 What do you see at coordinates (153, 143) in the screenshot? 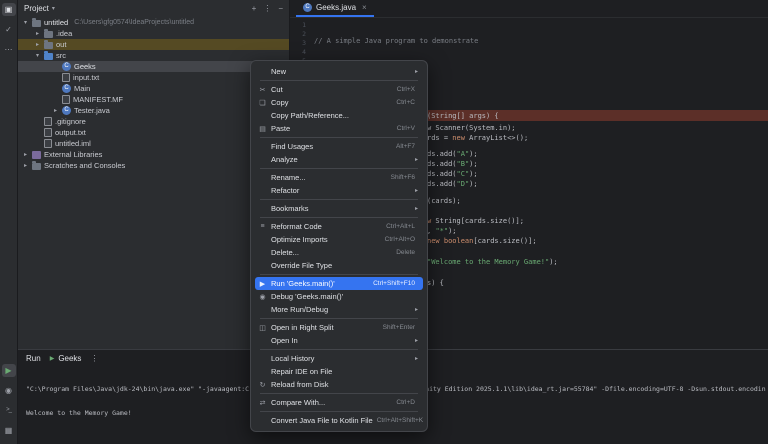
I see `tree-item-untitled-iml: untitled.iml` at bounding box center [153, 143].